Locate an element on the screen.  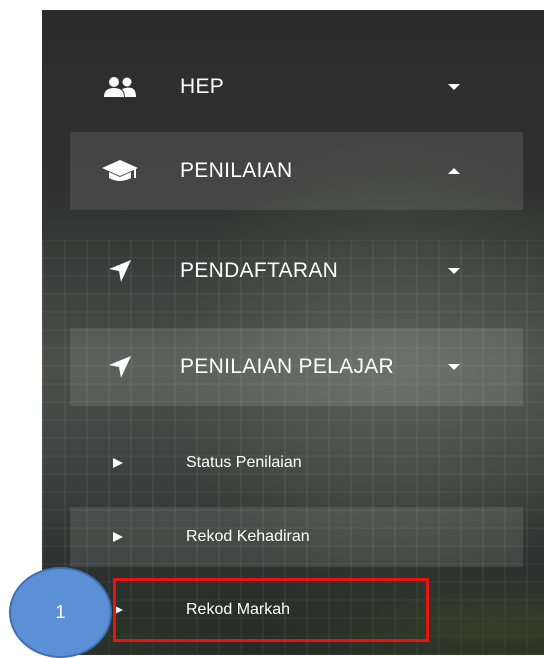
sub-item-status-penilaian: Status Penilaian is located at coordinates (296, 463).